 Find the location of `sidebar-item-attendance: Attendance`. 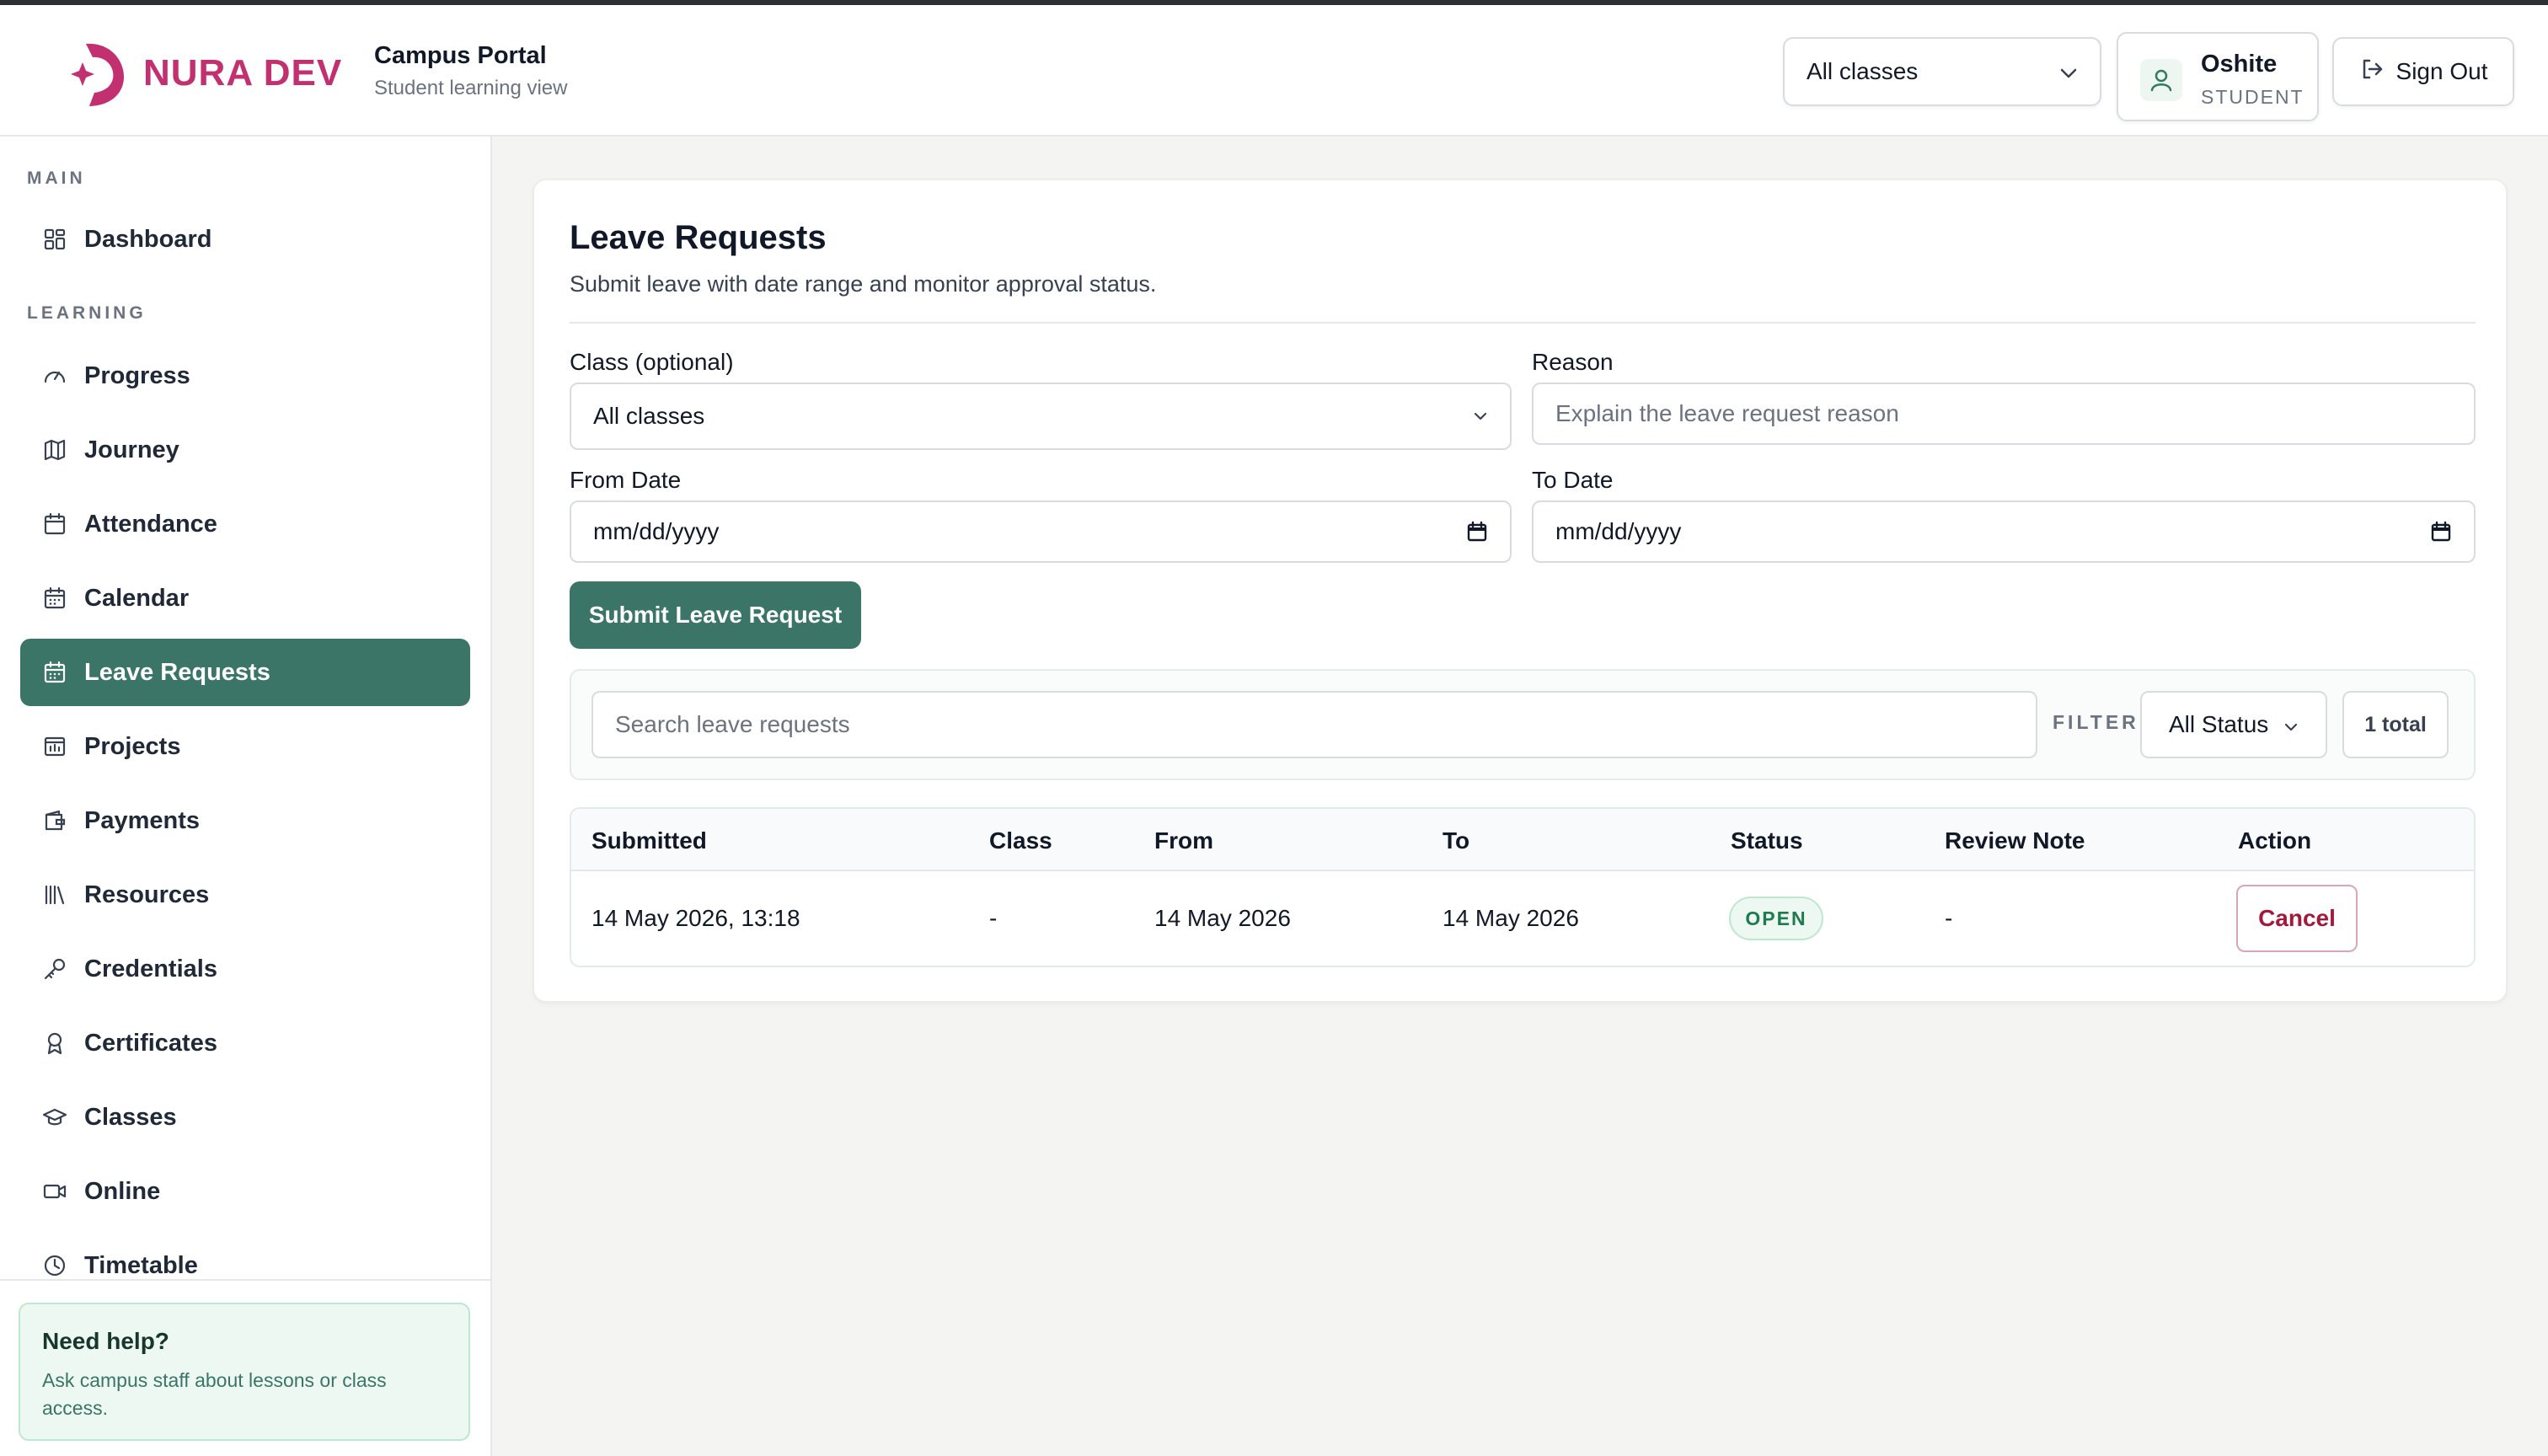

sidebar-item-attendance: Attendance is located at coordinates (245, 524).